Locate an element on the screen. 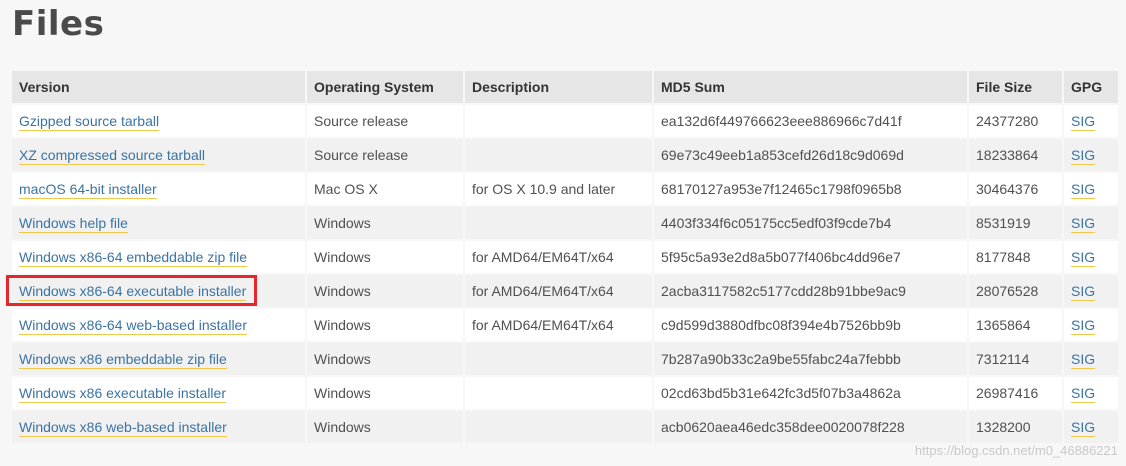  file-size-cell: 24377280 is located at coordinates (1015, 121).